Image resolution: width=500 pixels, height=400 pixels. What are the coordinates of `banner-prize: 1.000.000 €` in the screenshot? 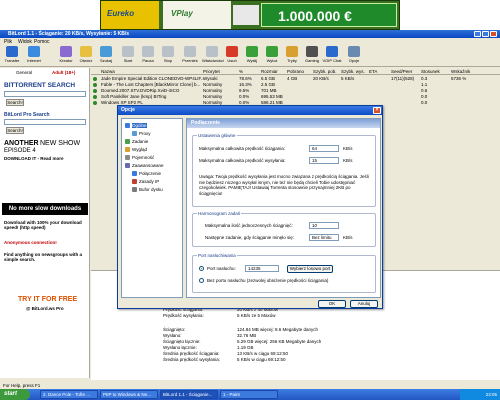 It's located at (329, 15).